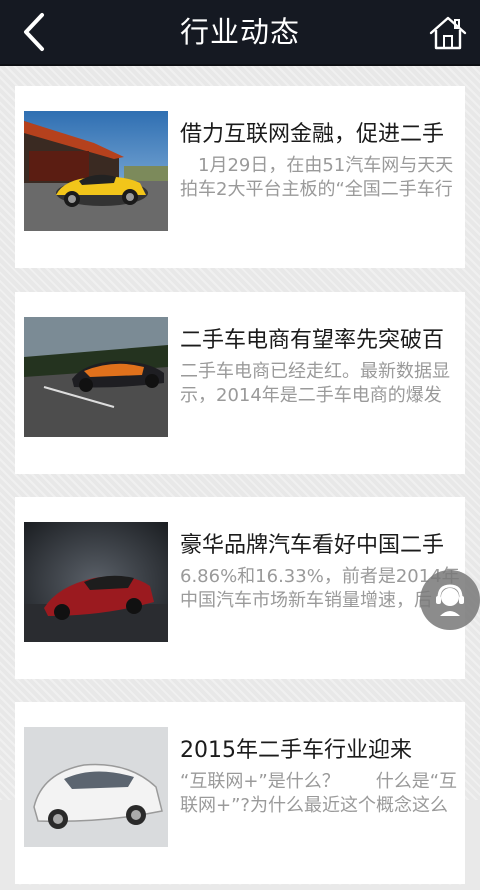 This screenshot has height=890, width=480. I want to click on page-title: 行业动态, so click(239, 32).